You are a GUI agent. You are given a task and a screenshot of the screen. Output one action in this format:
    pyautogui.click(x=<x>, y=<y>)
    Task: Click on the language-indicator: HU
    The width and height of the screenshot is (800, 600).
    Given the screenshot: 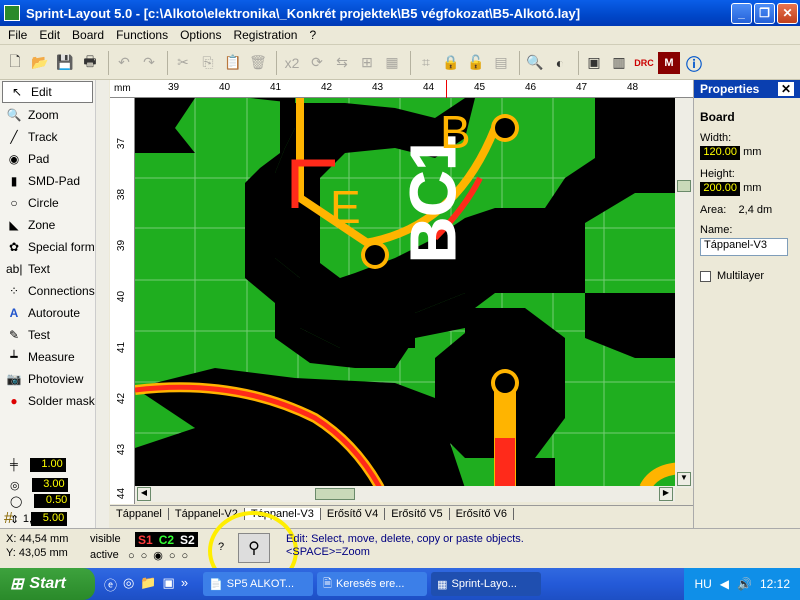 What is the action you would take?
    pyautogui.click(x=702, y=584)
    